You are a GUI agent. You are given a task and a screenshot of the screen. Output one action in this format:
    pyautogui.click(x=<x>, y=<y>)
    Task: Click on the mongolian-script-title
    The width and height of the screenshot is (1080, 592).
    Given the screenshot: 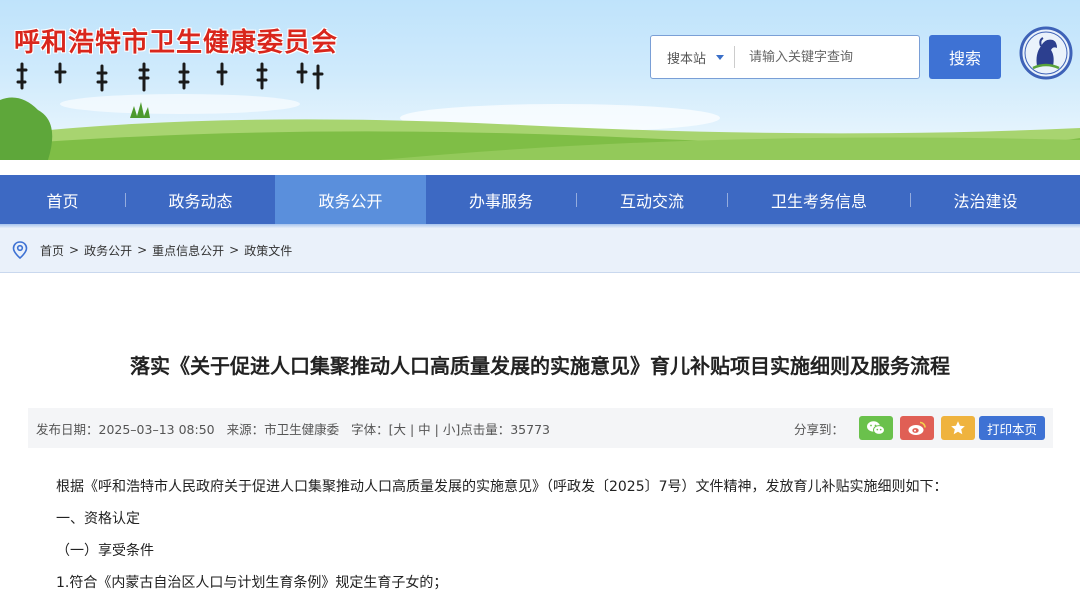 What is the action you would take?
    pyautogui.click(x=170, y=77)
    